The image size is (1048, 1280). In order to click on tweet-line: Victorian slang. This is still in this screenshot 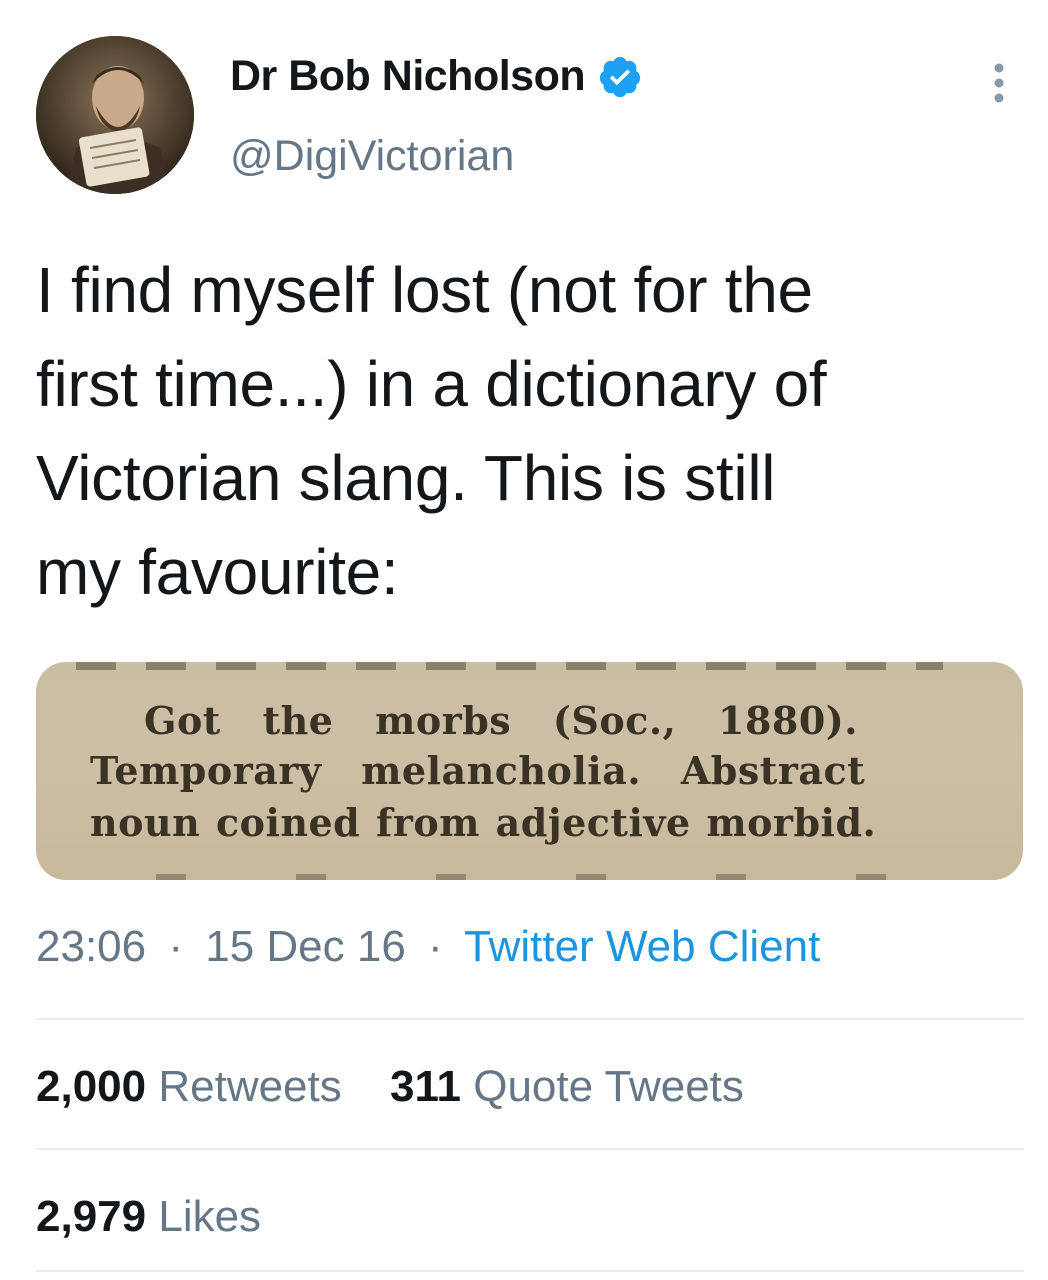, I will do `click(406, 478)`.